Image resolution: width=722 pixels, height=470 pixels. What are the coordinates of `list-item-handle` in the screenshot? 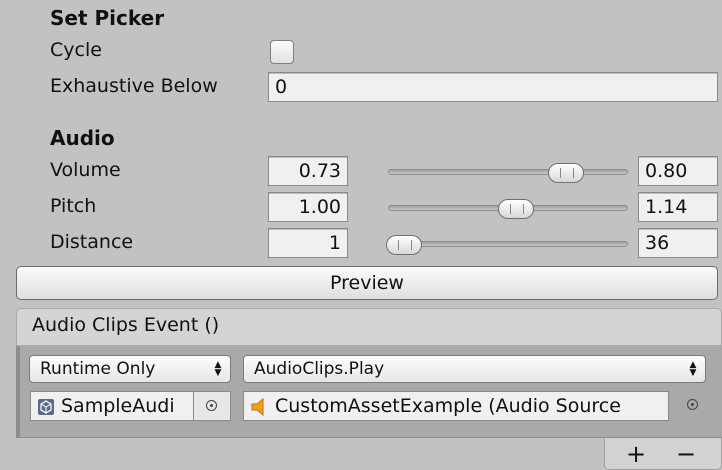 It's located at (18, 392).